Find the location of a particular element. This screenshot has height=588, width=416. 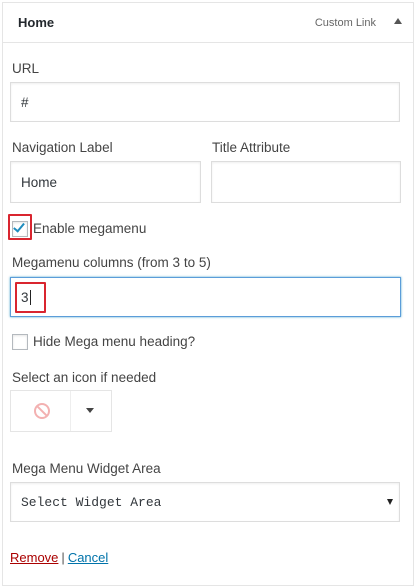

url-label: URL is located at coordinates (26, 68).